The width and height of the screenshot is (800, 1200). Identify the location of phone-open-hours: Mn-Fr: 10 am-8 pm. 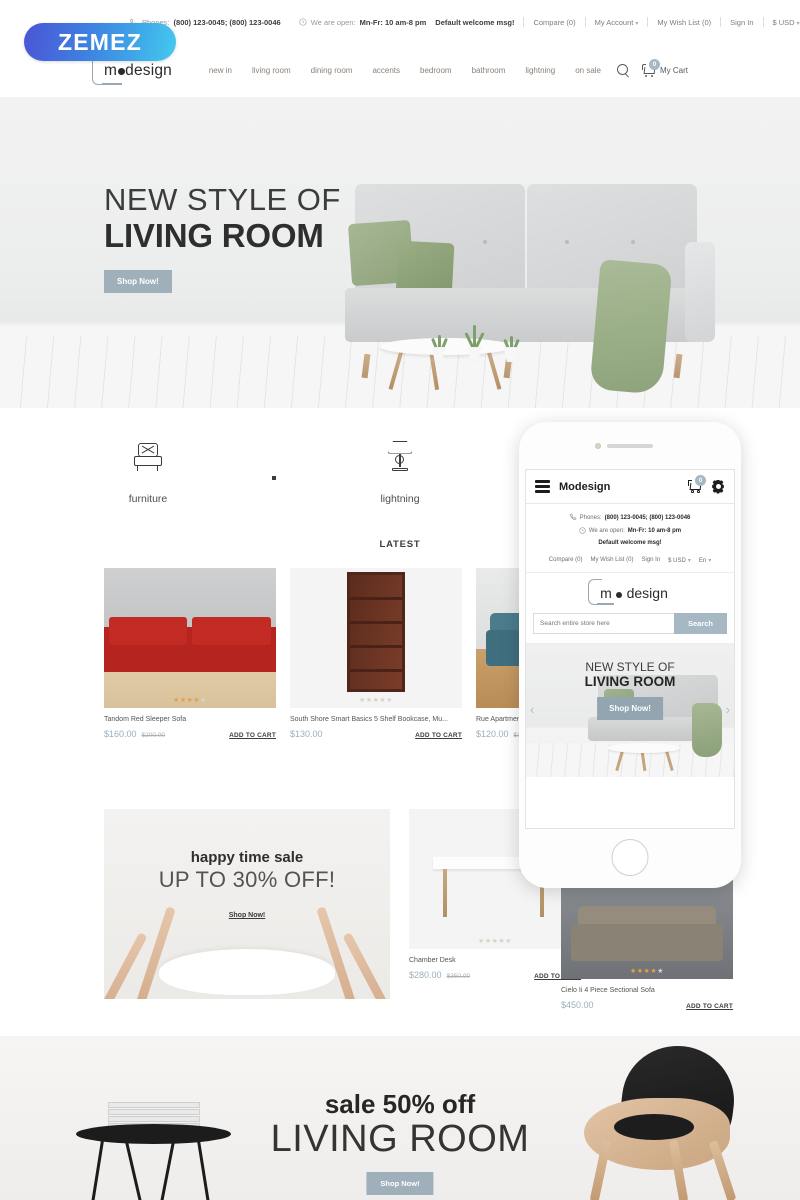
(654, 531).